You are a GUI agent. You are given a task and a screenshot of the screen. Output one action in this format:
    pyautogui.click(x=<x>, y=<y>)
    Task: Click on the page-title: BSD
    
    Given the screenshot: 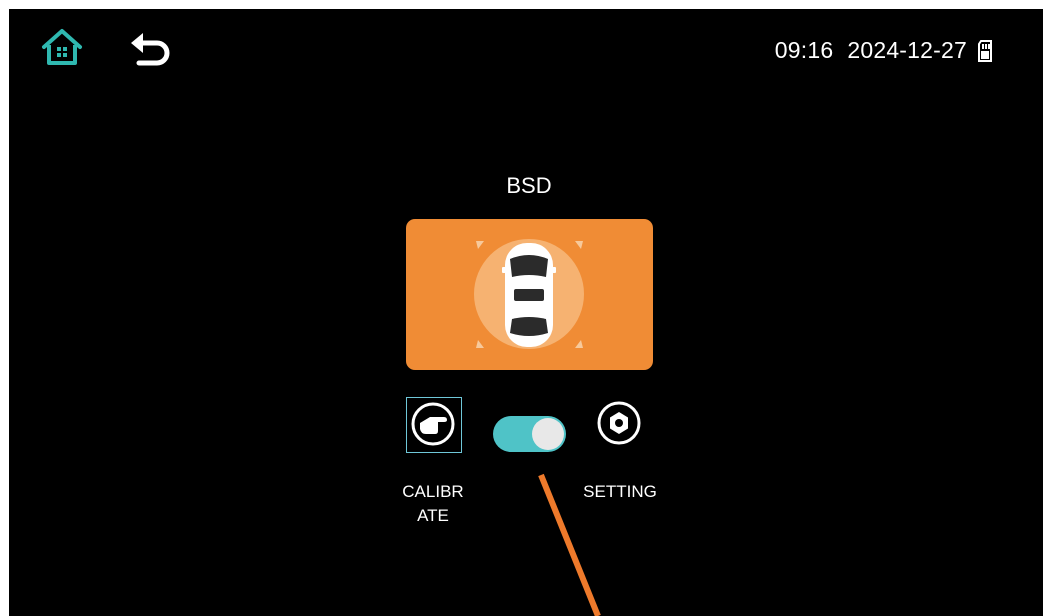 What is the action you would take?
    pyautogui.click(x=529, y=185)
    